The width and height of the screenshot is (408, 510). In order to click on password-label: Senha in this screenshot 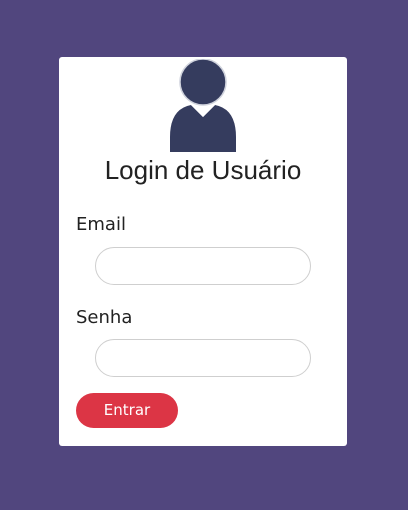, I will do `click(104, 317)`.